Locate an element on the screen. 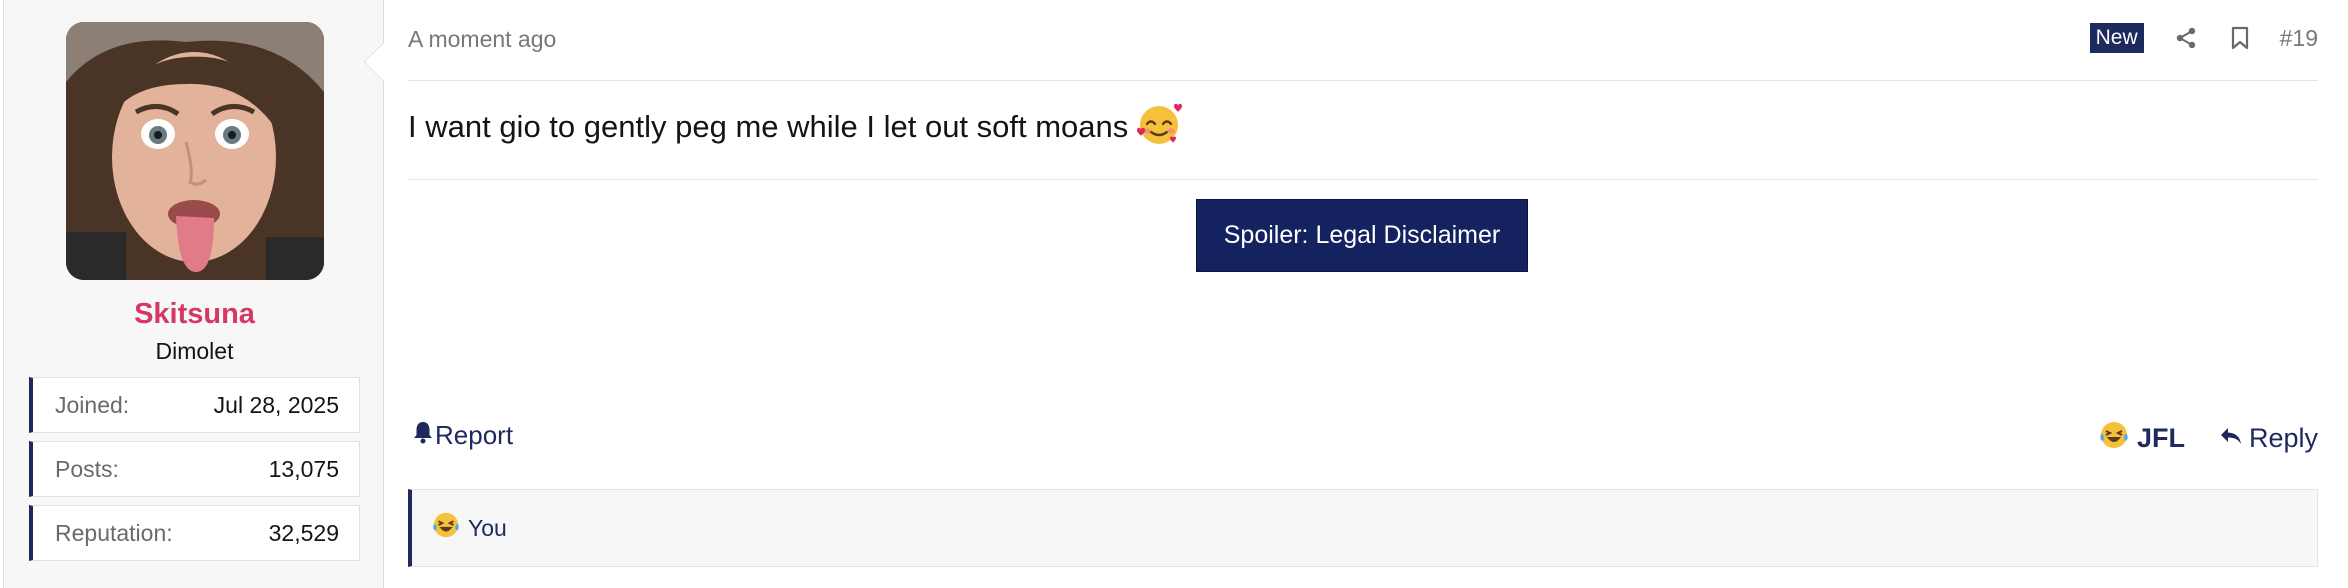 This screenshot has height=588, width=2348. spoiler-button: Spoiler: Legal Disclaimer is located at coordinates (1362, 235).